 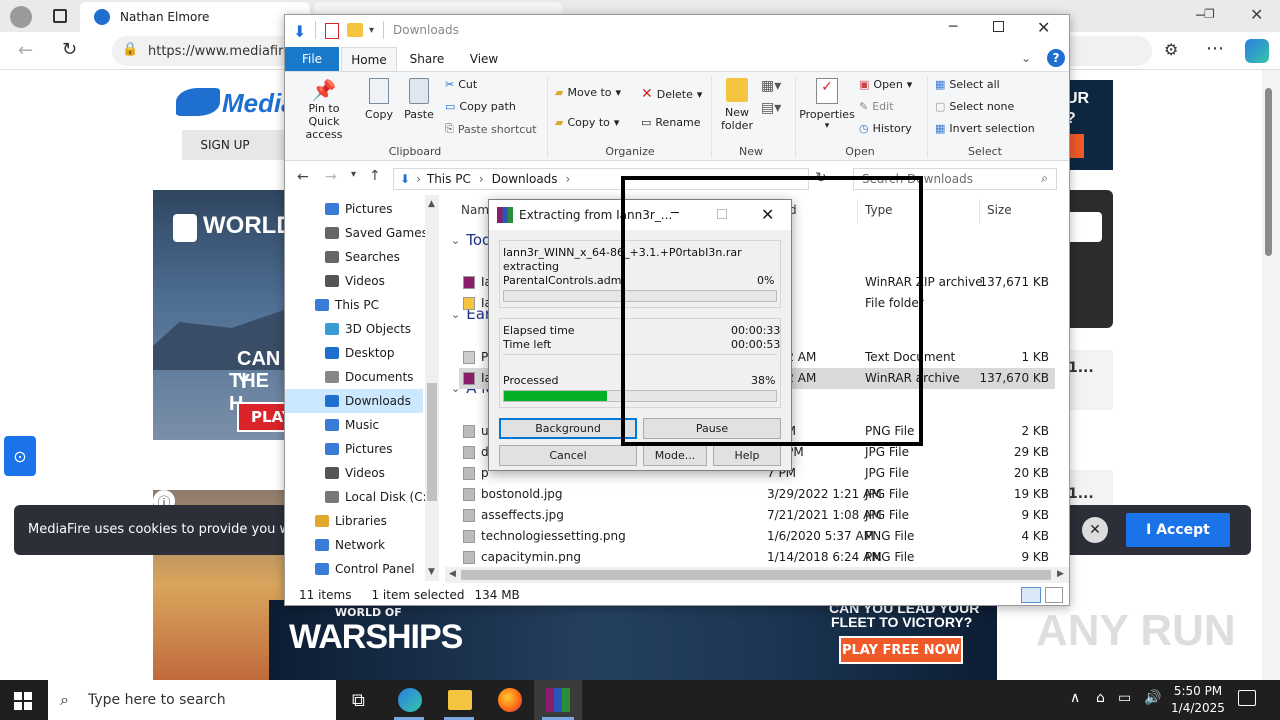 What do you see at coordinates (558, 700) in the screenshot?
I see `winrar-taskbar-slot` at bounding box center [558, 700].